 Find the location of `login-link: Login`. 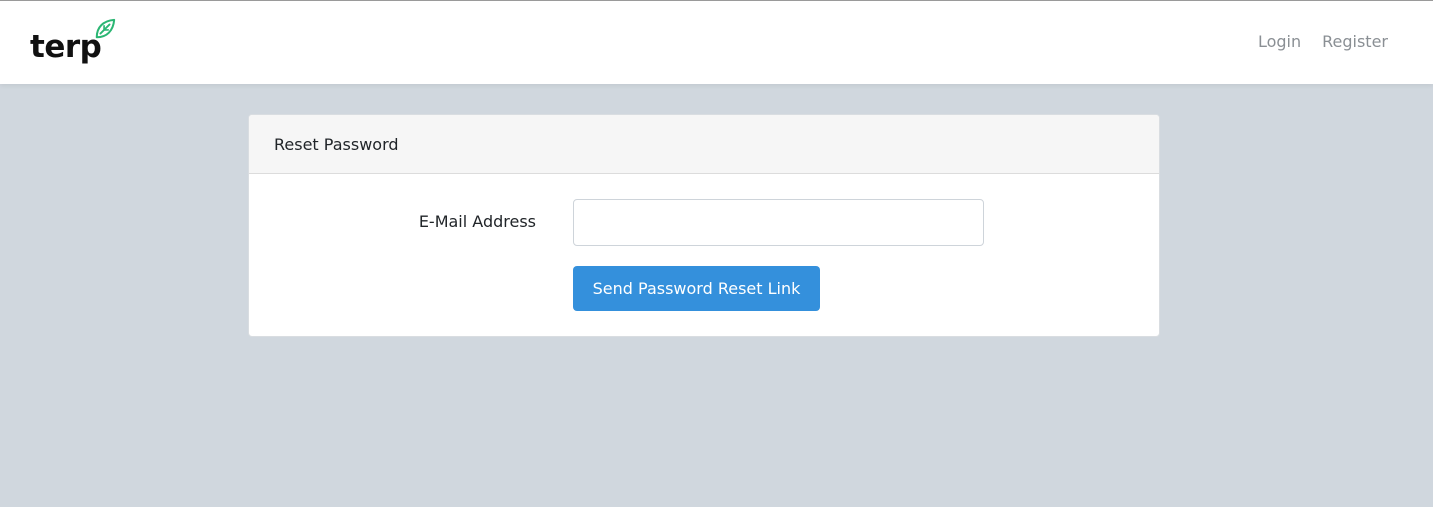

login-link: Login is located at coordinates (1279, 42).